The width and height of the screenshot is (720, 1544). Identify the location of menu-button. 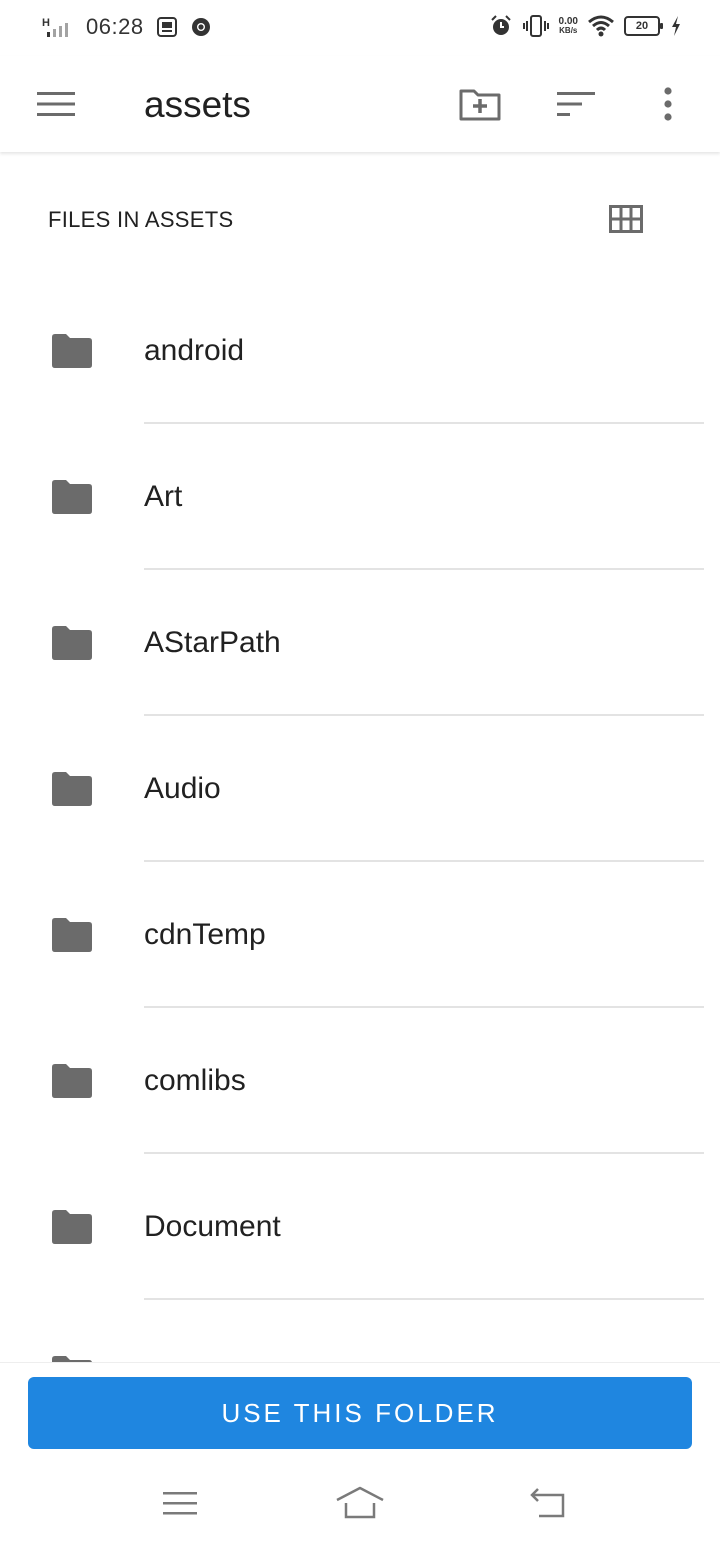
(56, 104).